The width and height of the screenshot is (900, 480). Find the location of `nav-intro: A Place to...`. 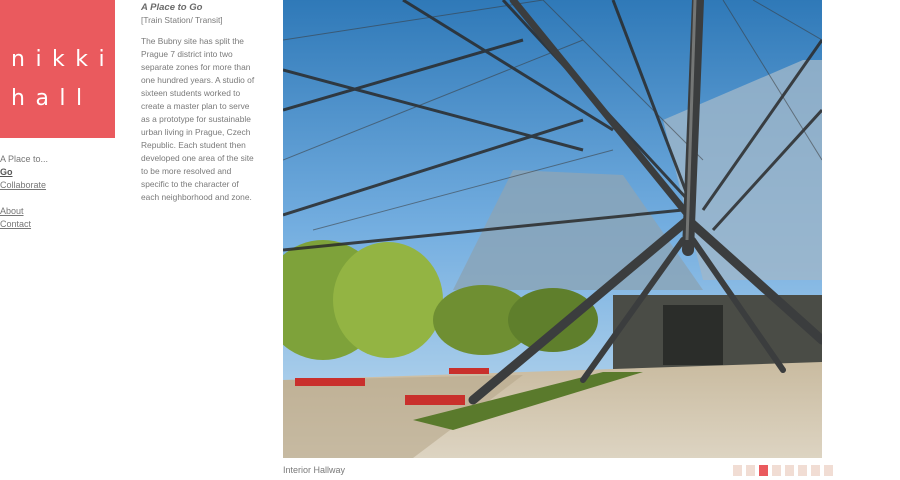

nav-intro: A Place to... is located at coordinates (24, 159).